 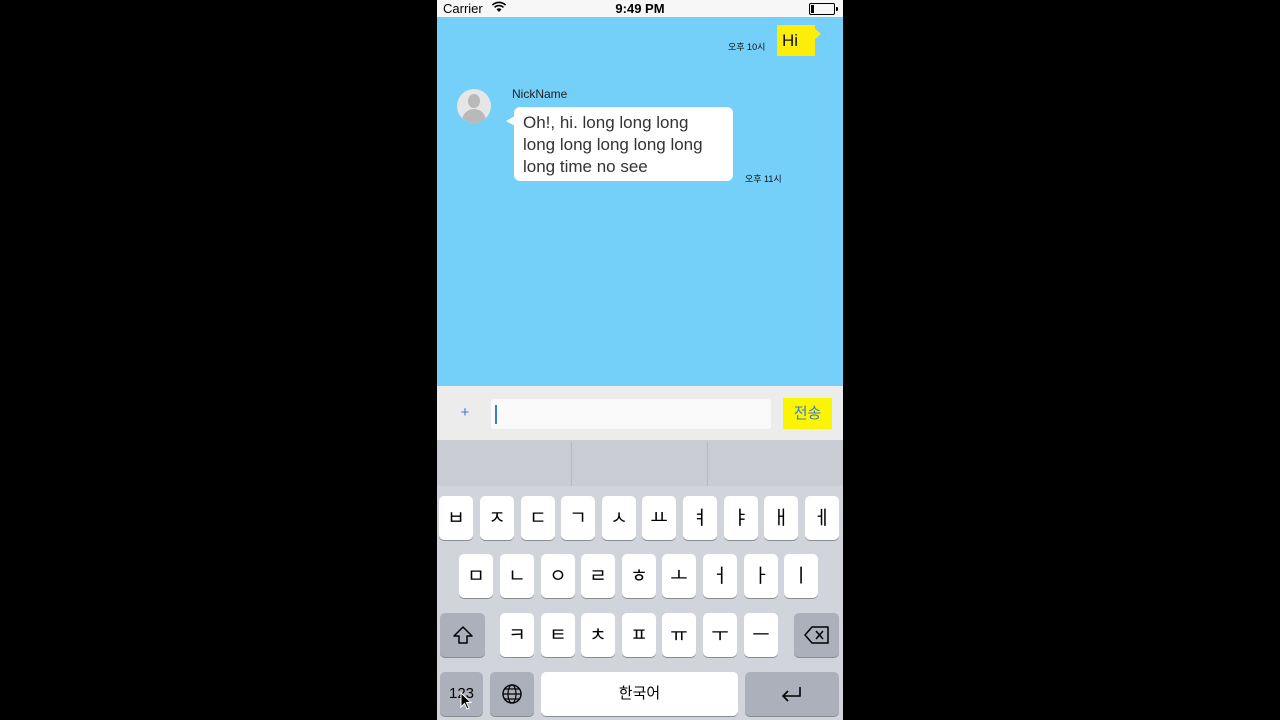 What do you see at coordinates (720, 635) in the screenshot?
I see `key: ㅜ` at bounding box center [720, 635].